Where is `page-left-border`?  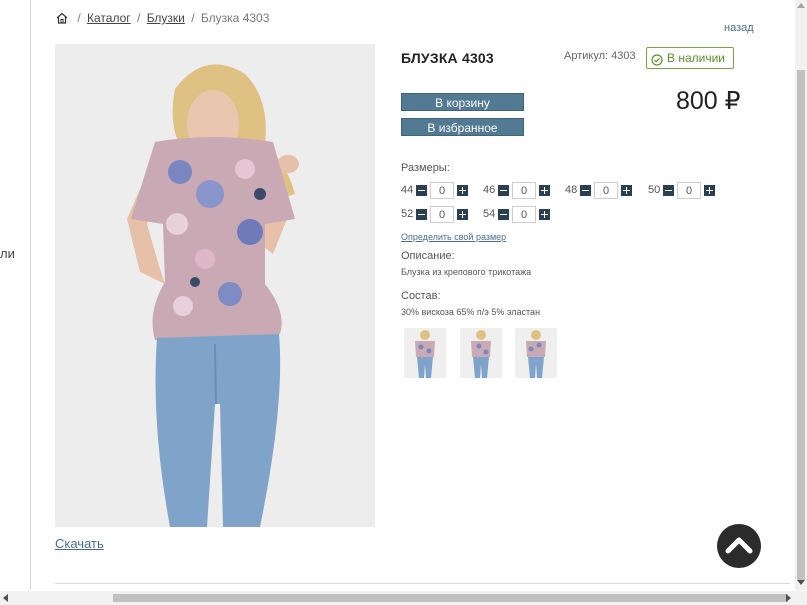
page-left-border is located at coordinates (30, 295).